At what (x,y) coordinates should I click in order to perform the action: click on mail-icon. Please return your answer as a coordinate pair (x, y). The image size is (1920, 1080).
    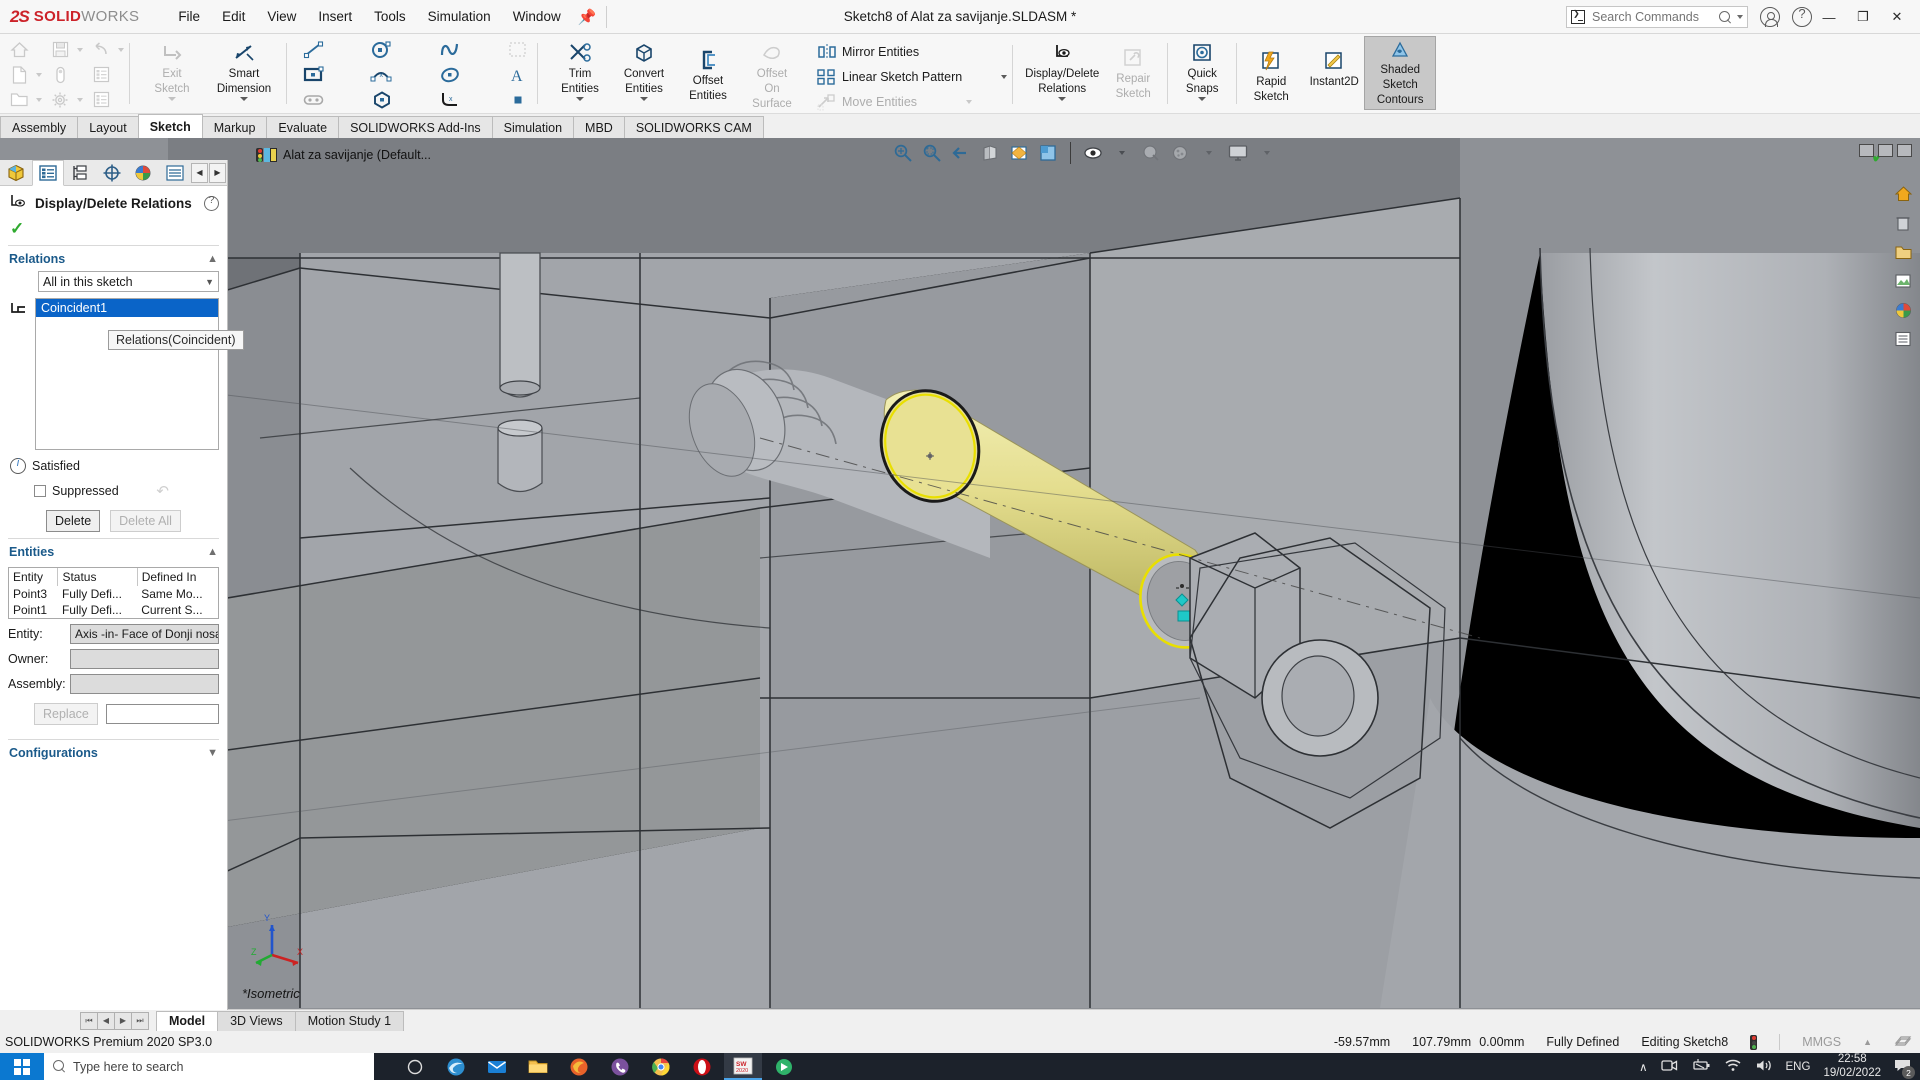
    Looking at the image, I should click on (497, 1066).